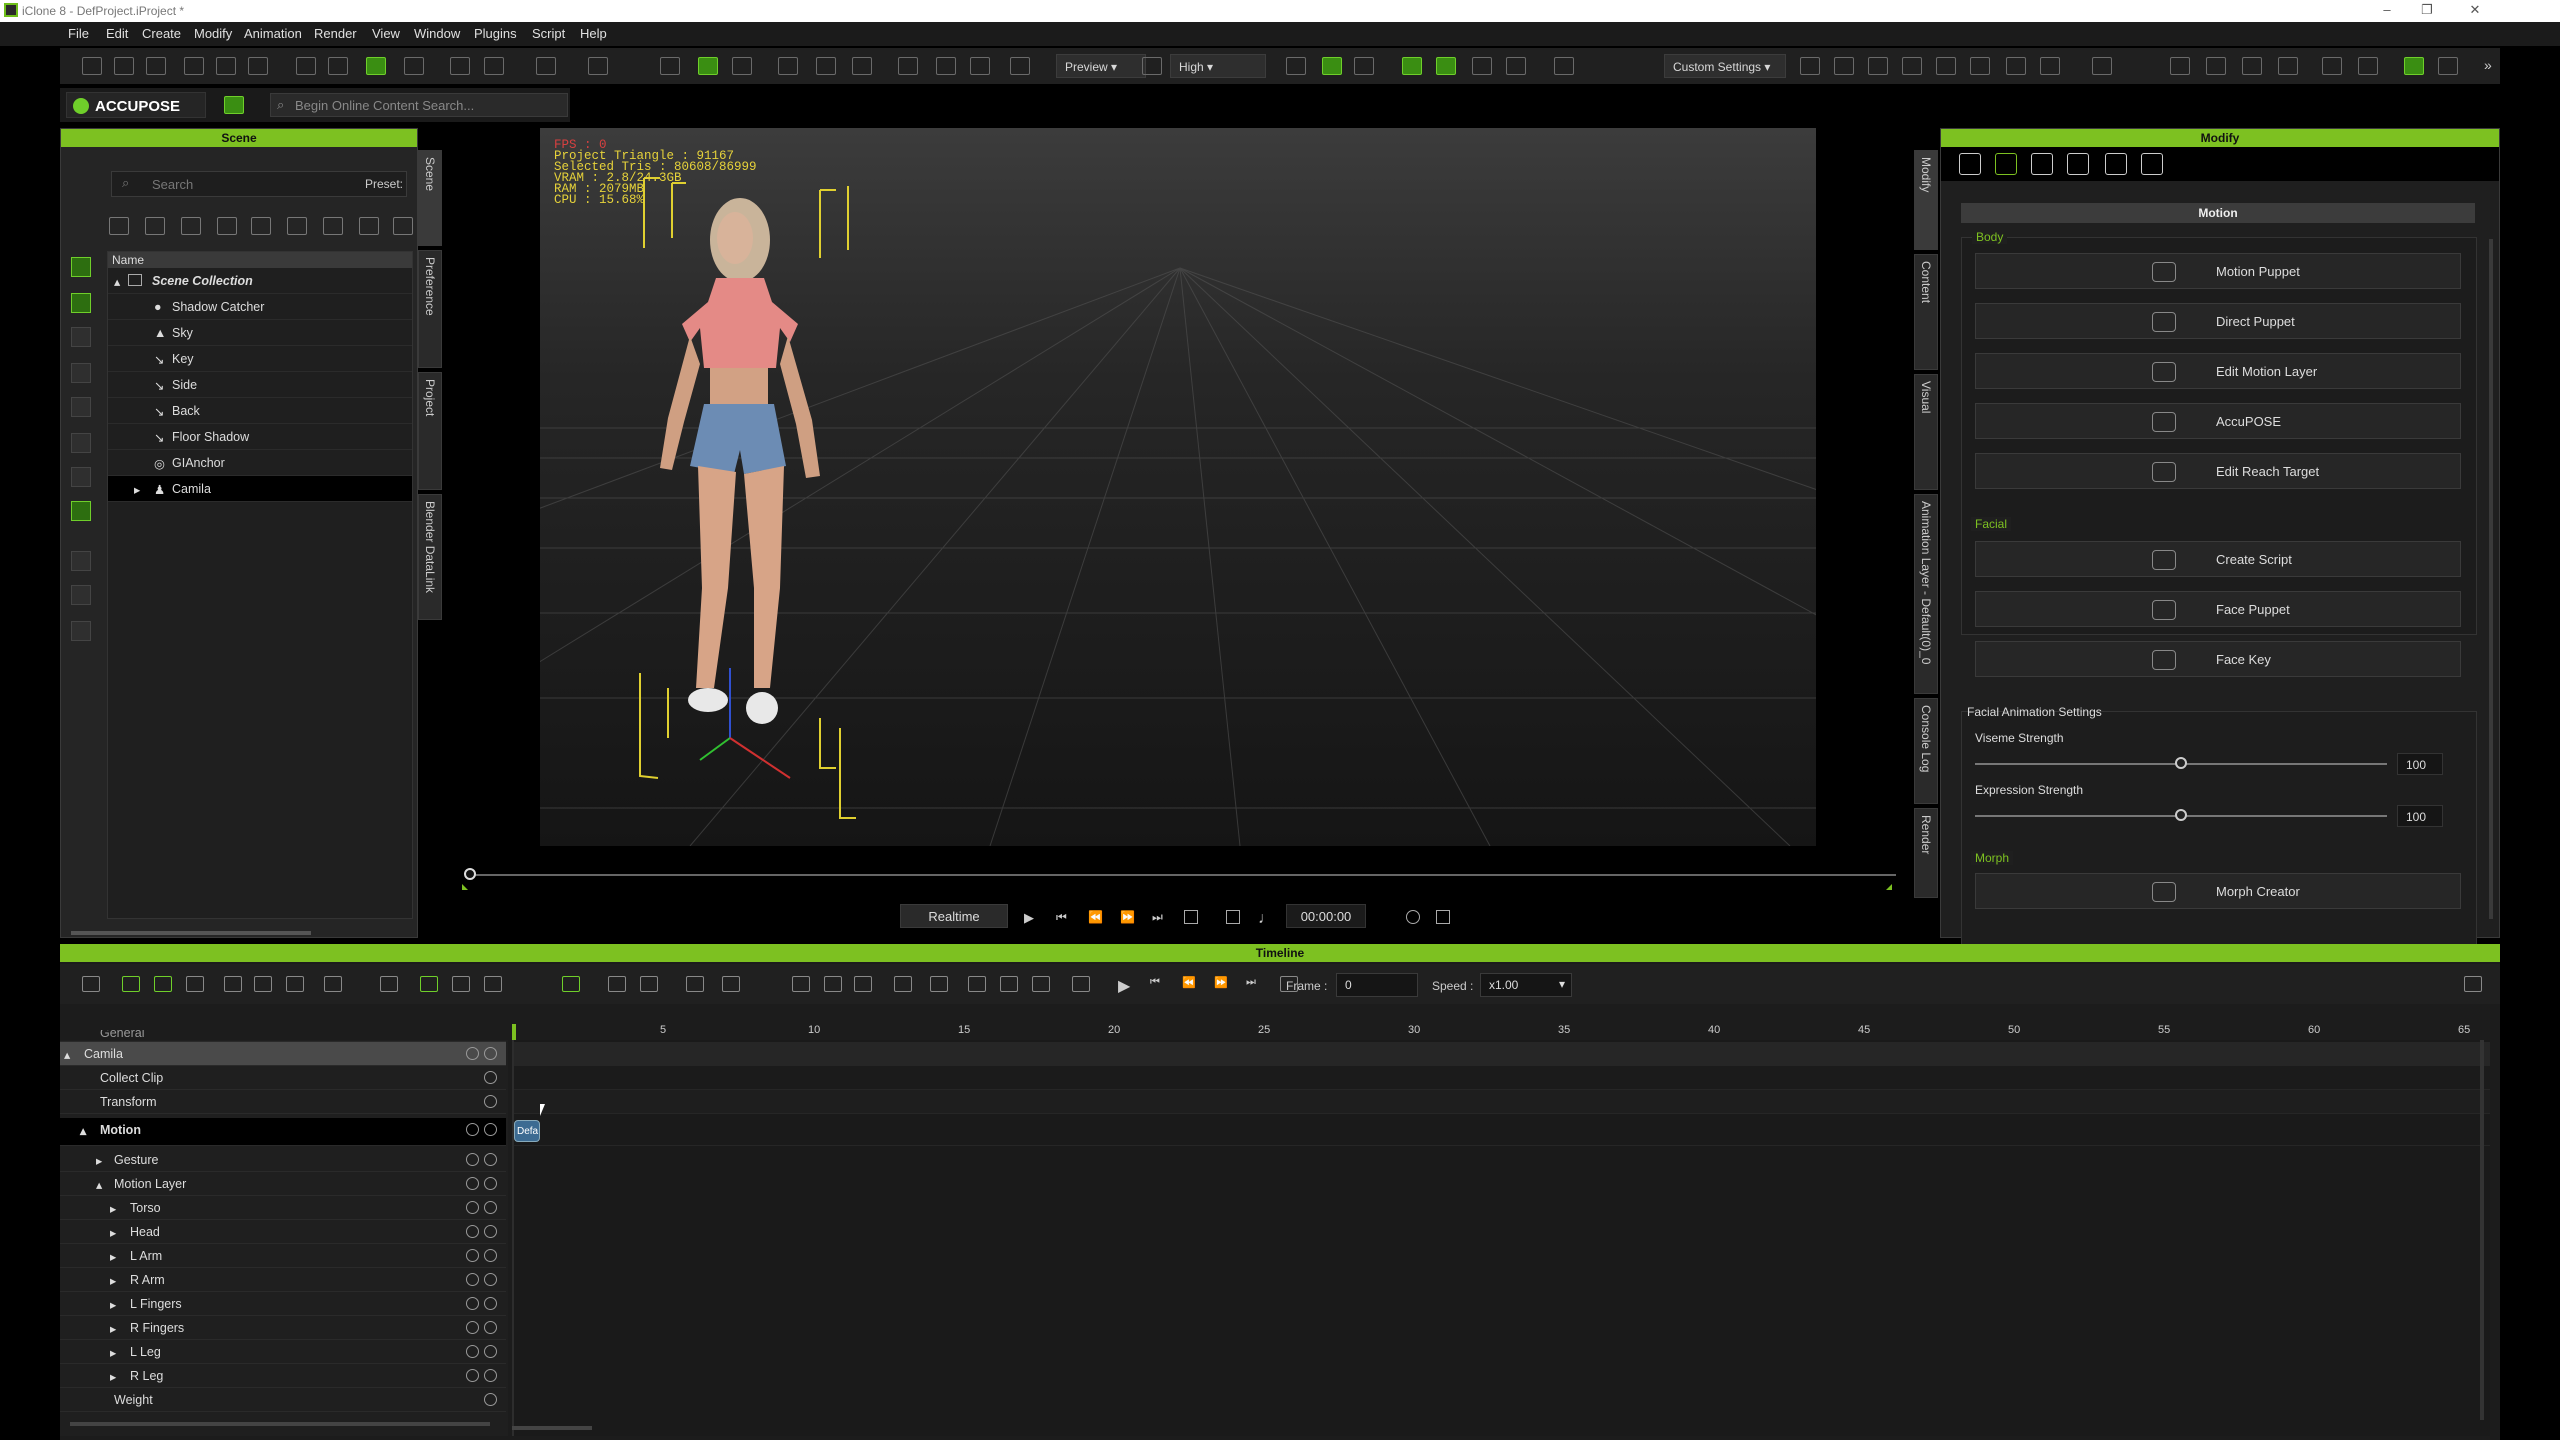  Describe the element at coordinates (2420, 816) in the screenshot. I see `expression-strength-value: 100` at that location.